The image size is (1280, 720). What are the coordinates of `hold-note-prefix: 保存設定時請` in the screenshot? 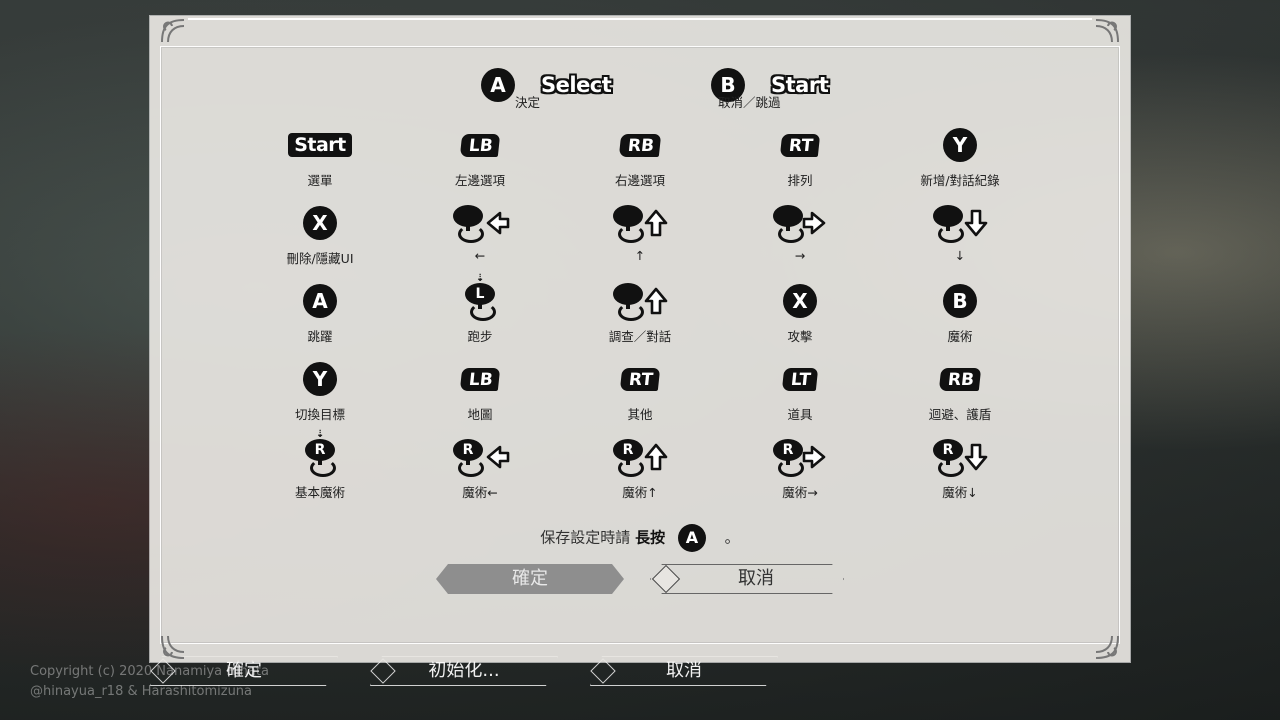 It's located at (585, 537).